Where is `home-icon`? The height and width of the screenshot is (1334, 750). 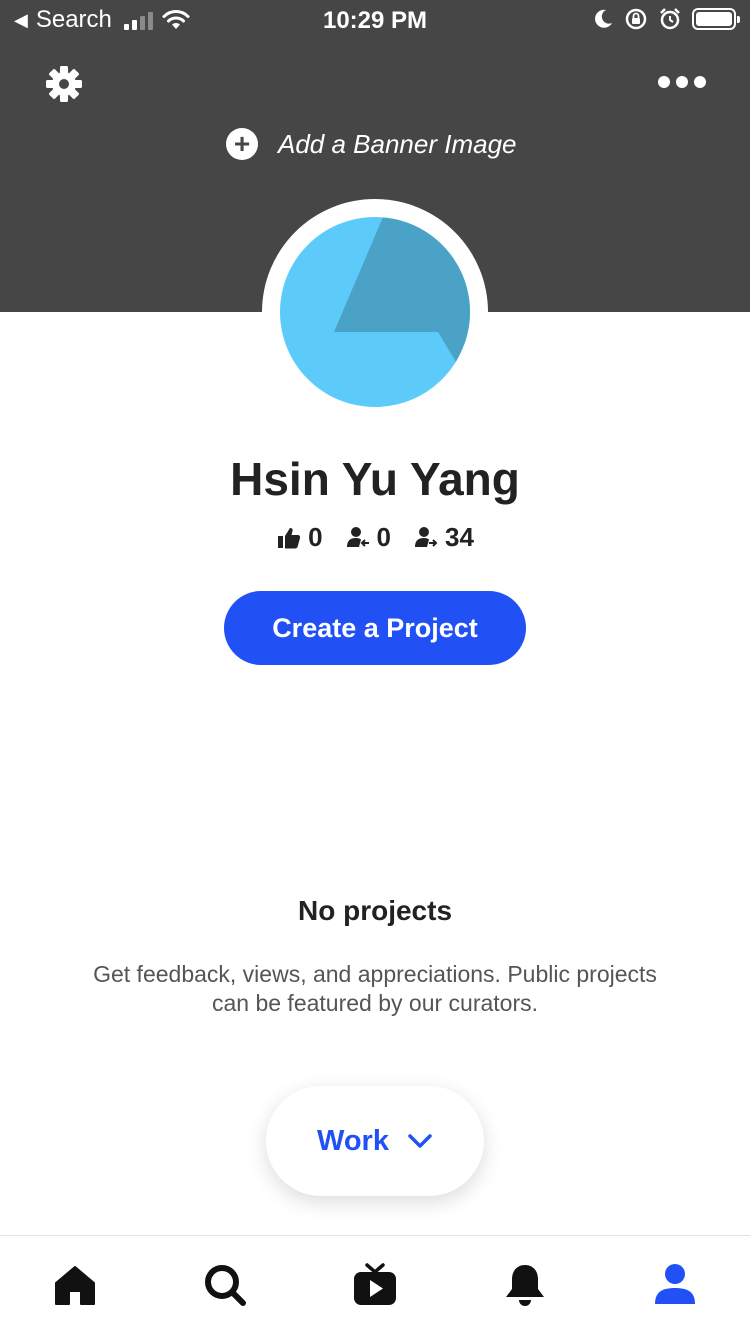
home-icon is located at coordinates (75, 1285).